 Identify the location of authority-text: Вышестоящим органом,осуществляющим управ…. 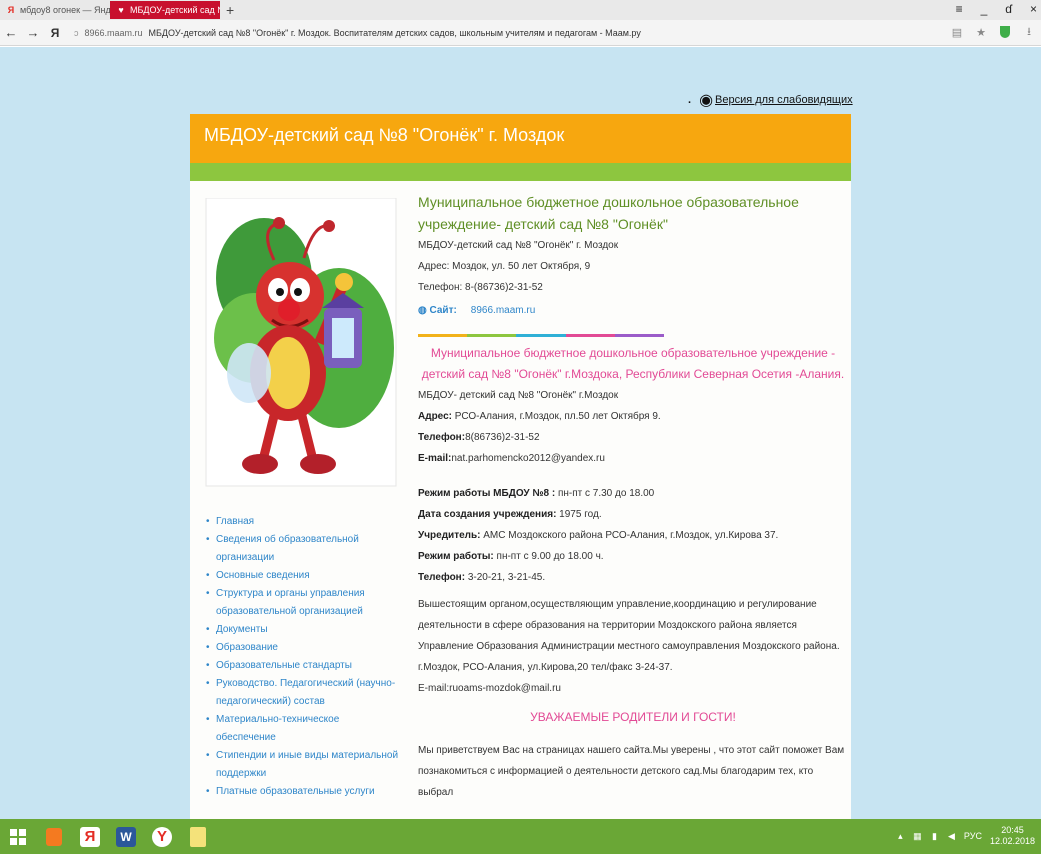
(629, 625).